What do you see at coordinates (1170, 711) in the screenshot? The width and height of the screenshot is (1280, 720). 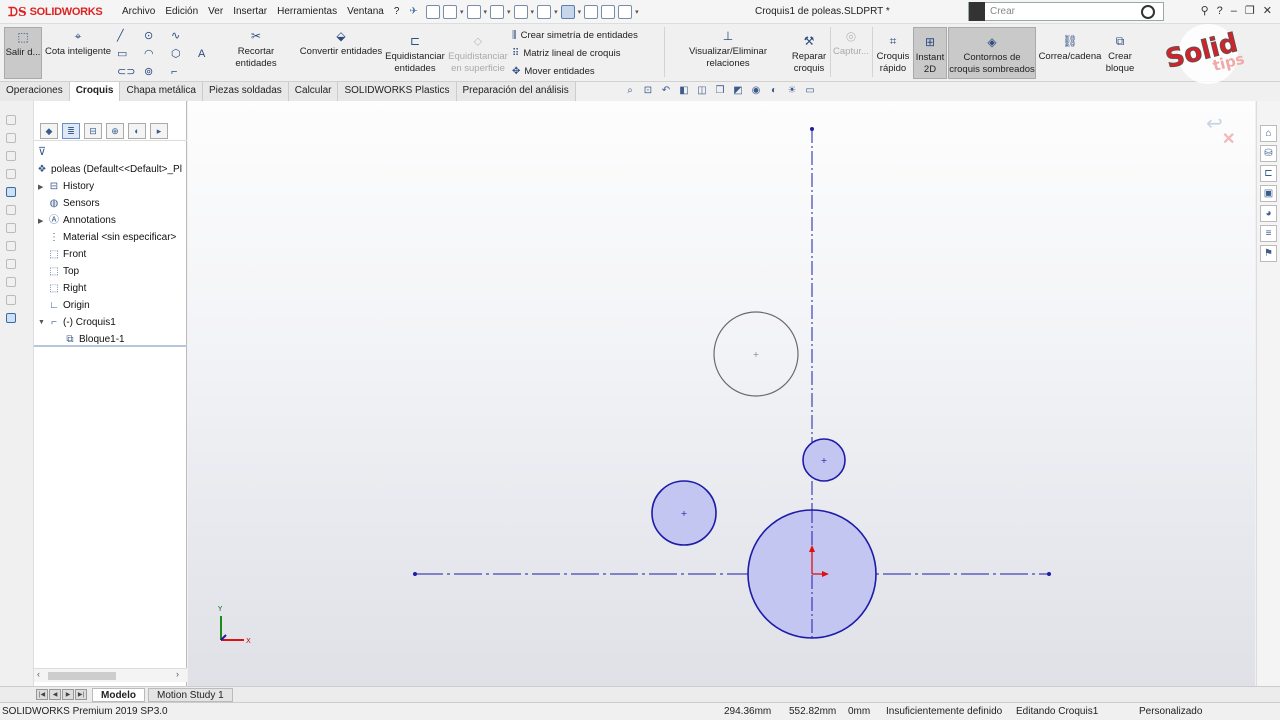 I see `unit-system: Personalizado` at bounding box center [1170, 711].